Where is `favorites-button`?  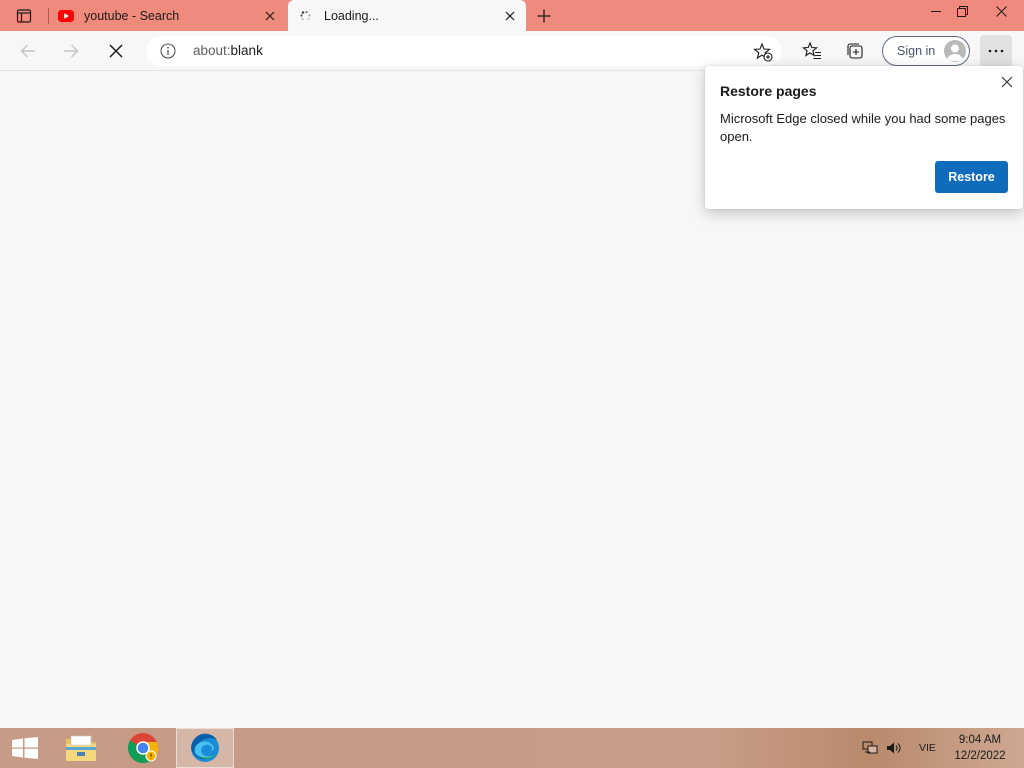
favorites-button is located at coordinates (812, 51).